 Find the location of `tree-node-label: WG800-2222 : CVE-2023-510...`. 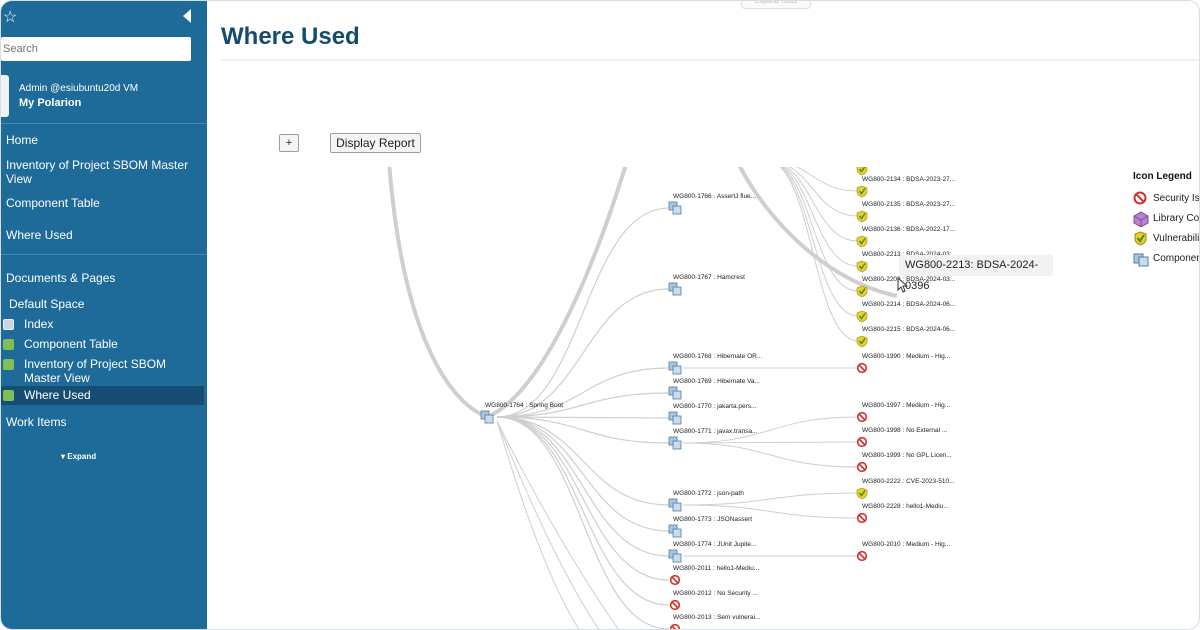

tree-node-label: WG800-2222 : CVE-2023-510... is located at coordinates (908, 481).